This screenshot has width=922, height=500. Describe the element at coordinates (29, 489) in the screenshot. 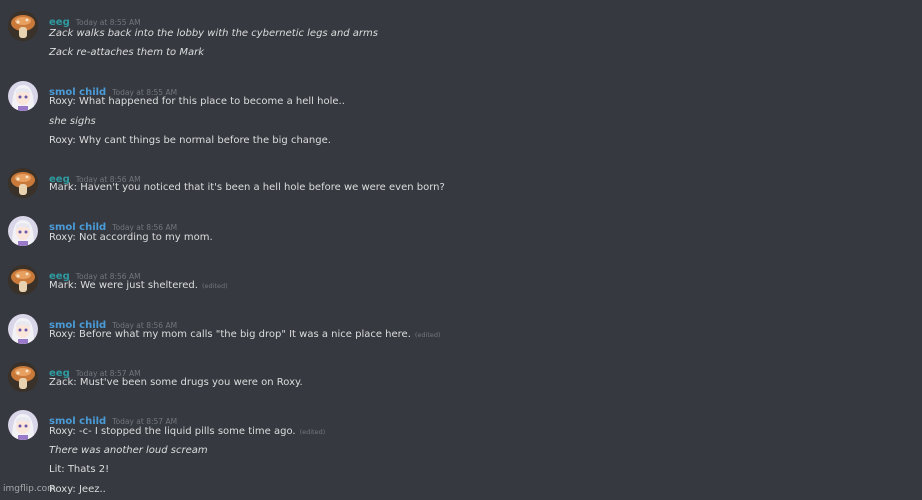

I see `watermark-text: imgflip.com` at that location.